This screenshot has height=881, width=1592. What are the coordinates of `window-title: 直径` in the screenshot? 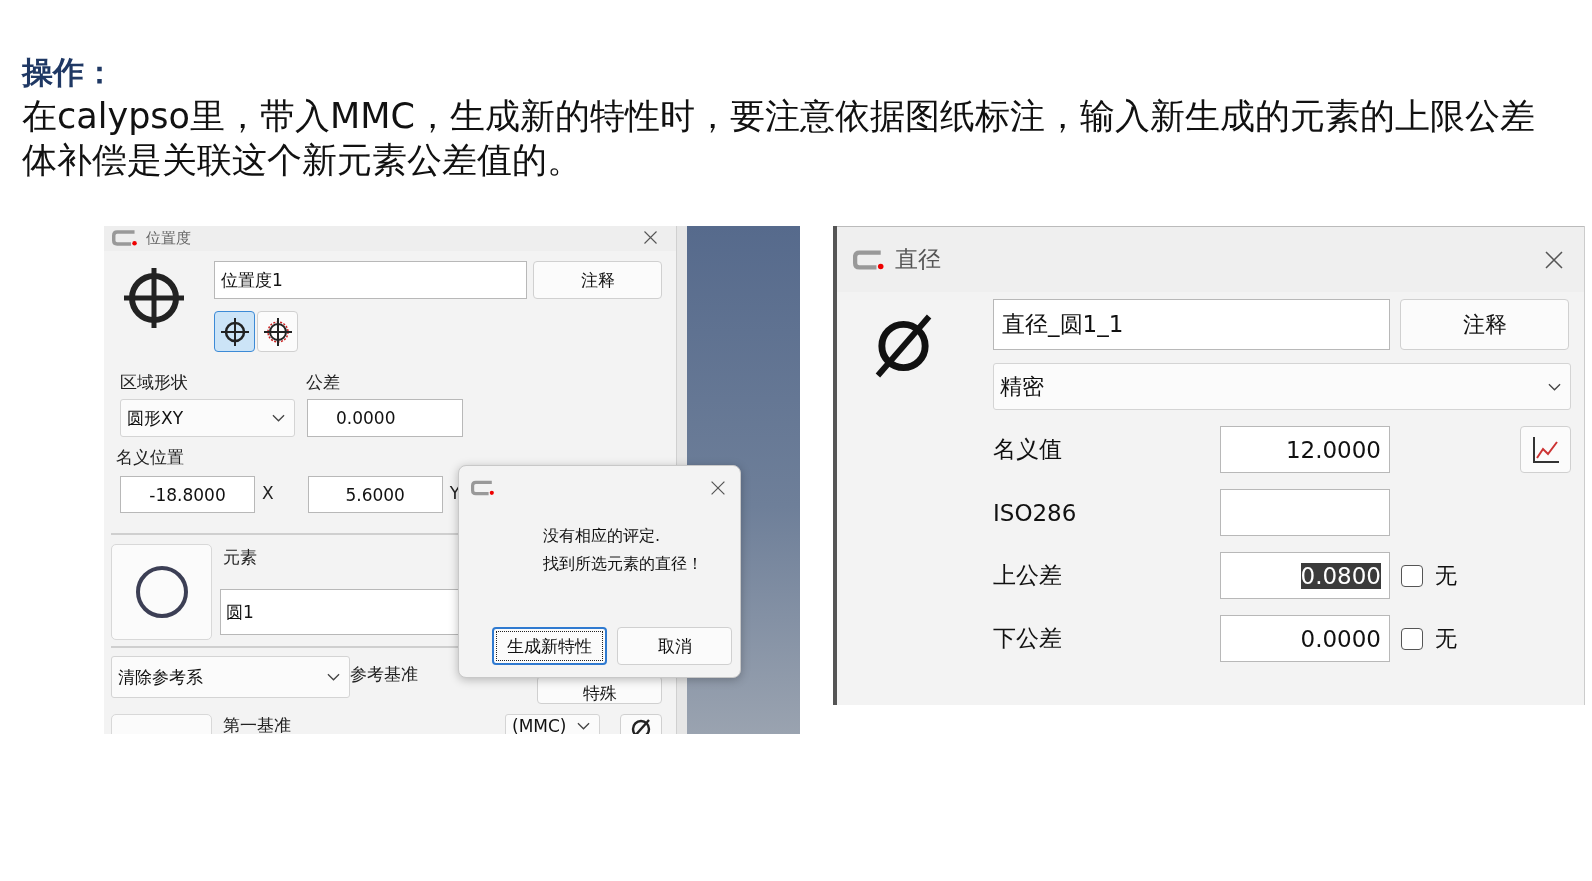 It's located at (918, 259).